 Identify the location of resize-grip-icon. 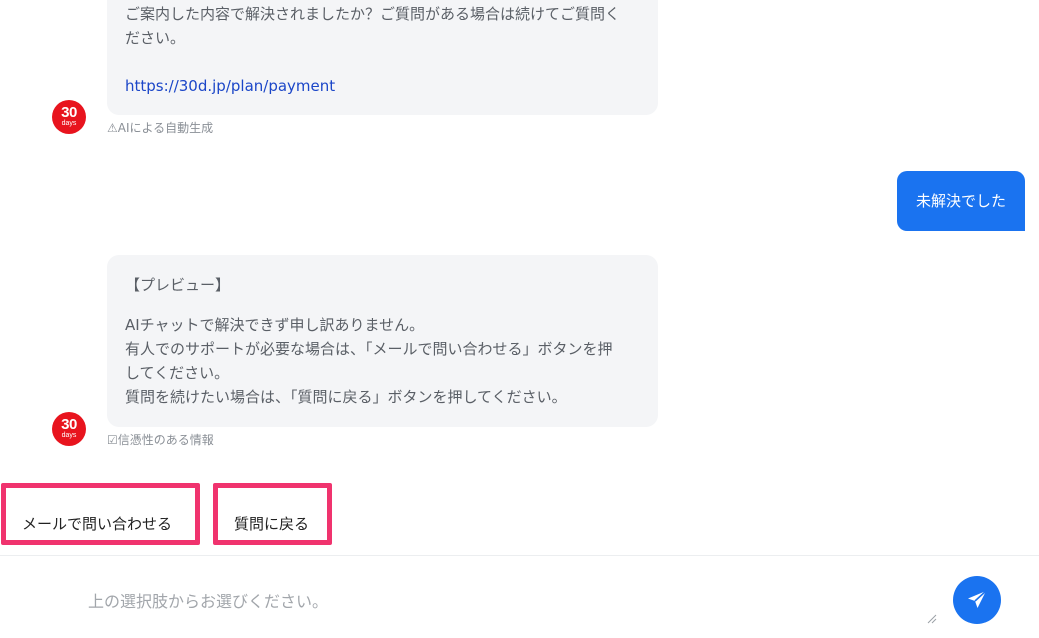
(931, 618).